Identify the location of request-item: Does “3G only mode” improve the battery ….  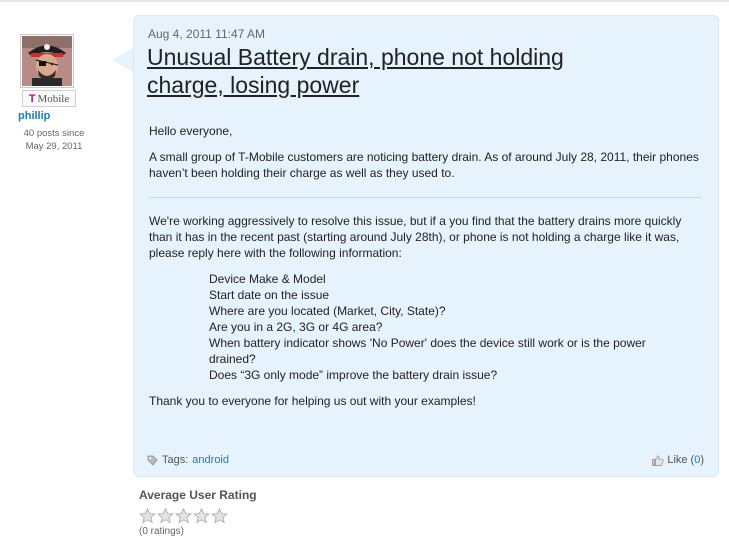
(353, 375).